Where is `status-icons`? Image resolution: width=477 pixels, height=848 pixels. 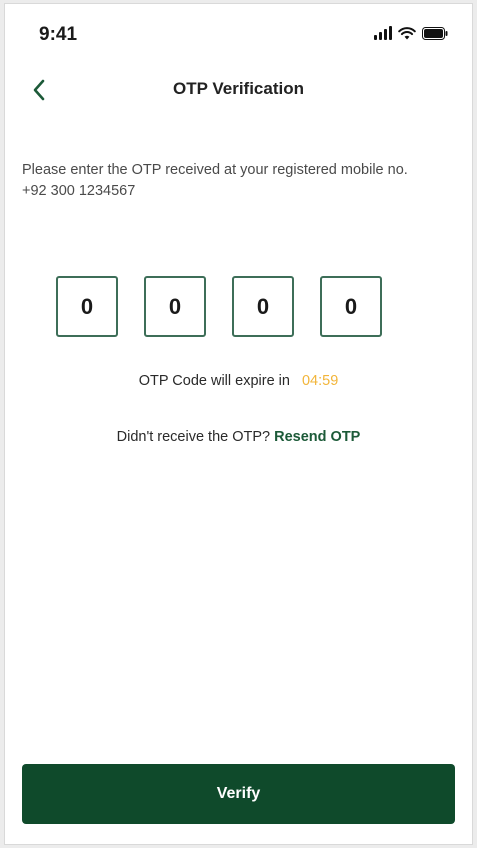
status-icons is located at coordinates (411, 33).